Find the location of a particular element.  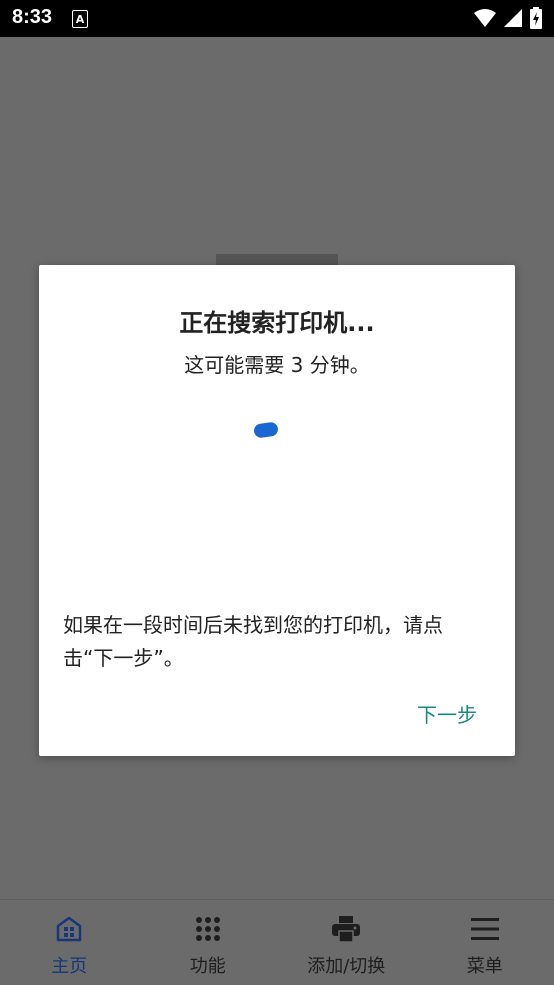

status-bar: 8:33 A is located at coordinates (277, 18).